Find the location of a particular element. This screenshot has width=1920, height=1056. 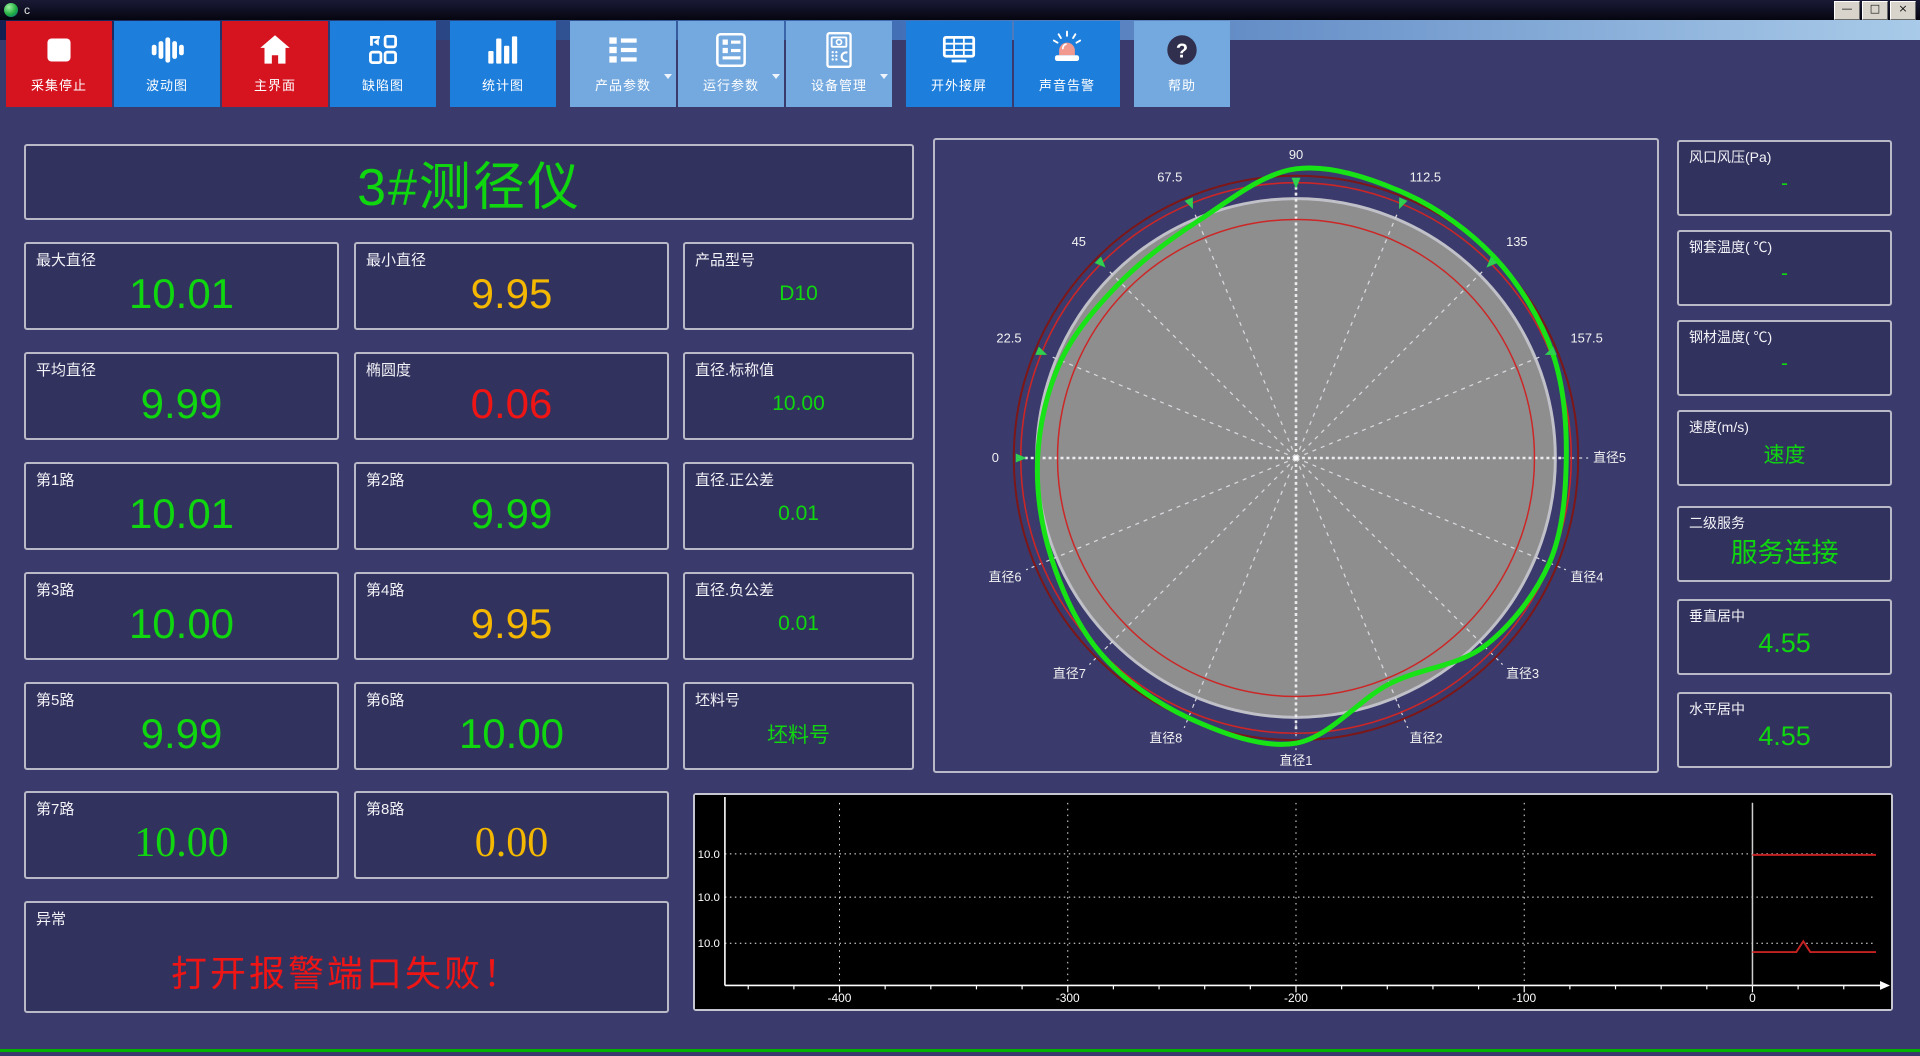

metric-panel: 直径.负公差 0.01 is located at coordinates (798, 616).